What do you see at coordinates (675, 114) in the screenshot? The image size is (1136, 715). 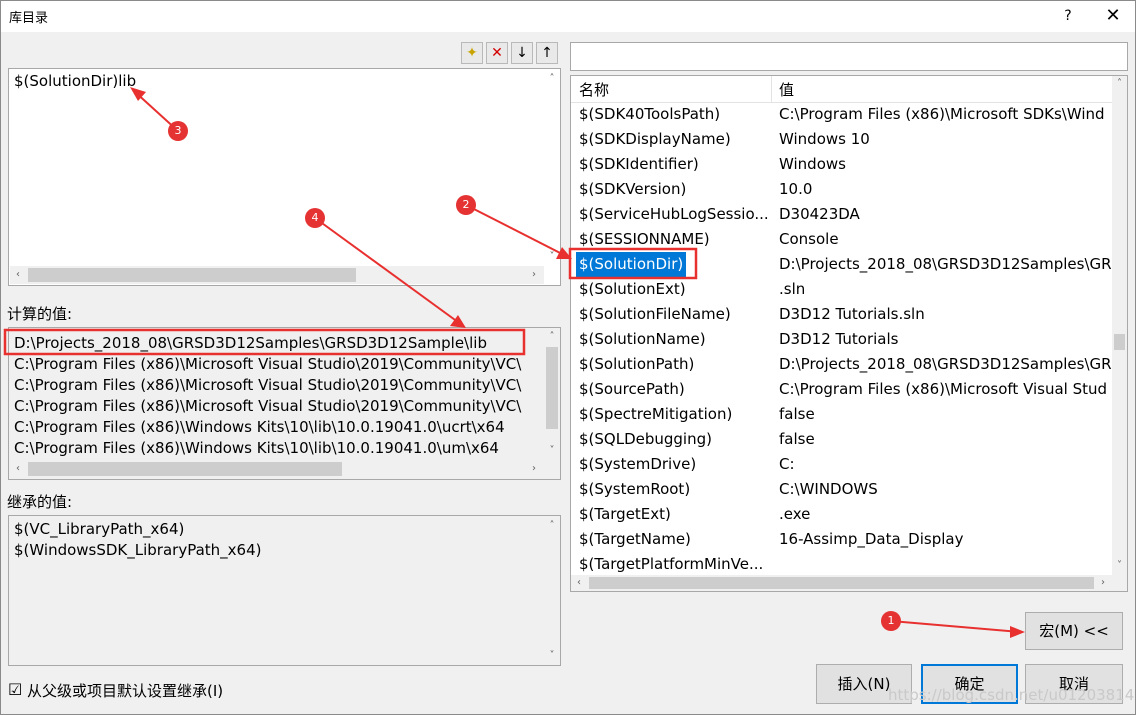 I see `macro-name: $(SDK40ToolsPath)` at bounding box center [675, 114].